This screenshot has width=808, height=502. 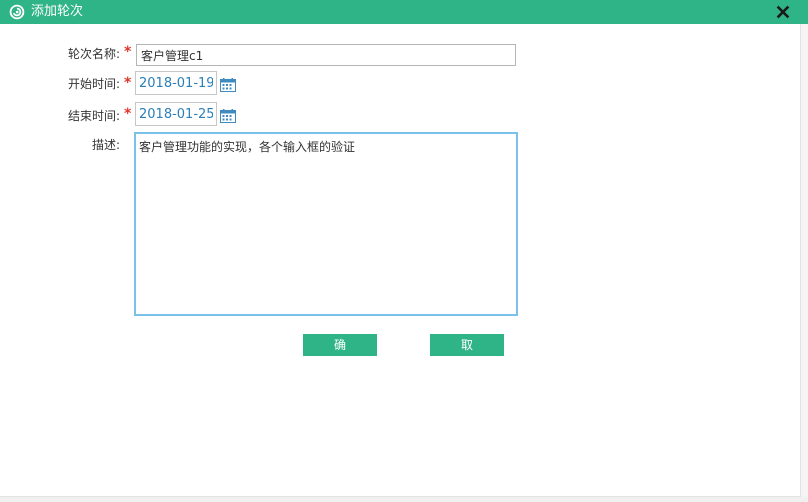 What do you see at coordinates (105, 145) in the screenshot?
I see `description-label: 描述:` at bounding box center [105, 145].